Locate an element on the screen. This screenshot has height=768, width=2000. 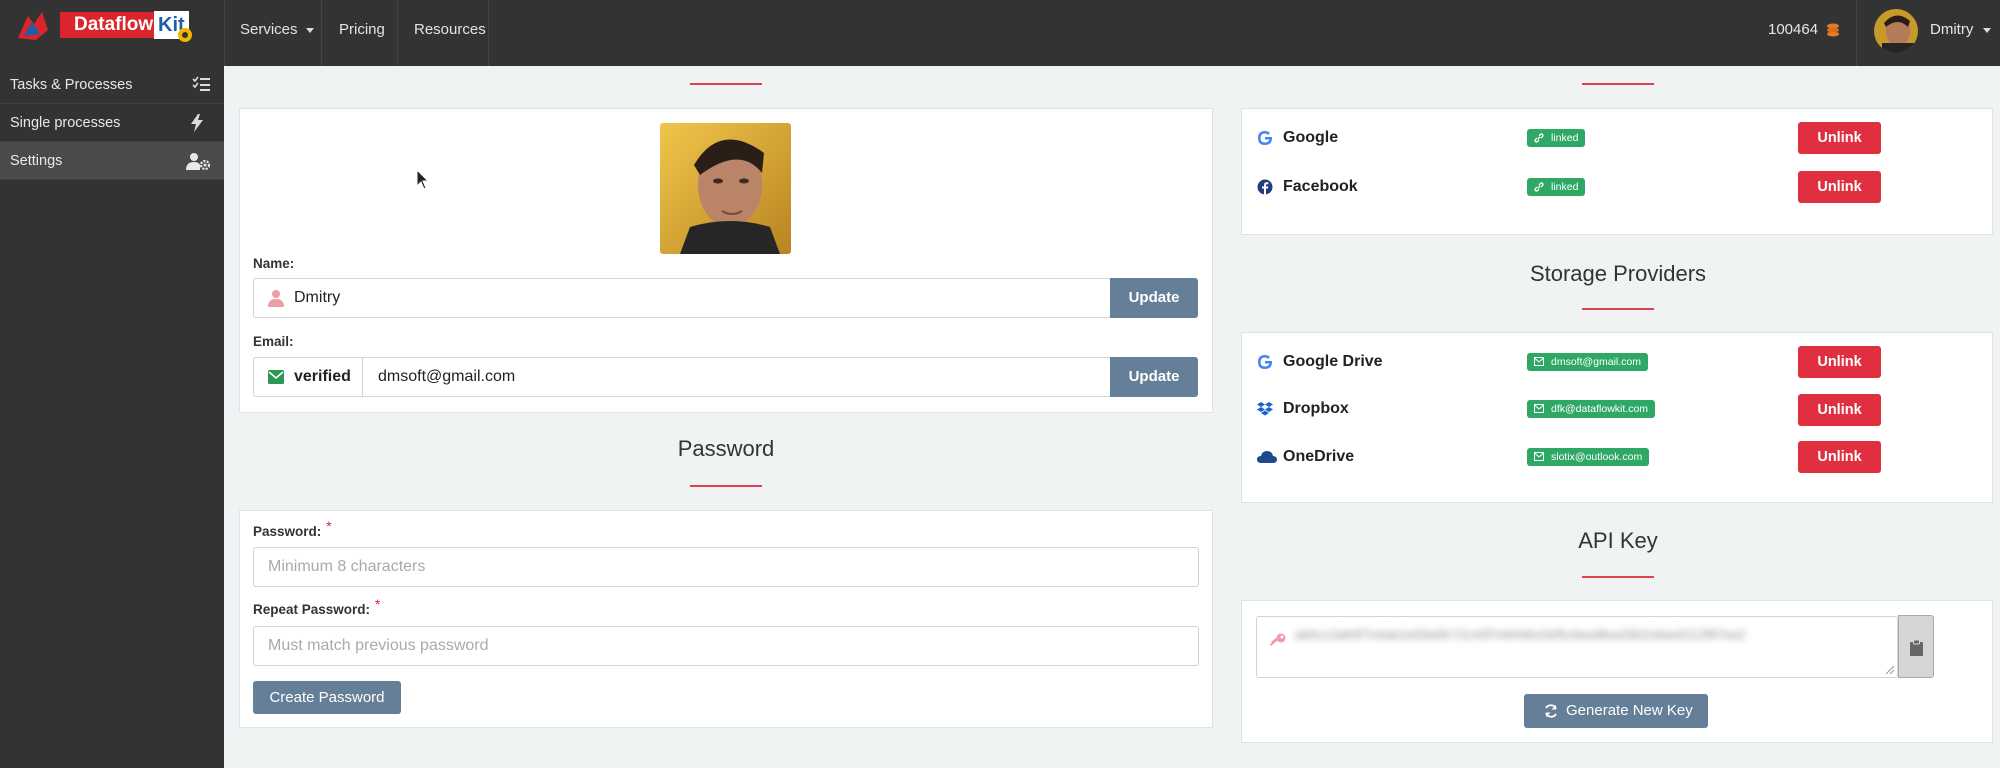
account-badge: dmsoft@gmail.com is located at coordinates (1588, 362).